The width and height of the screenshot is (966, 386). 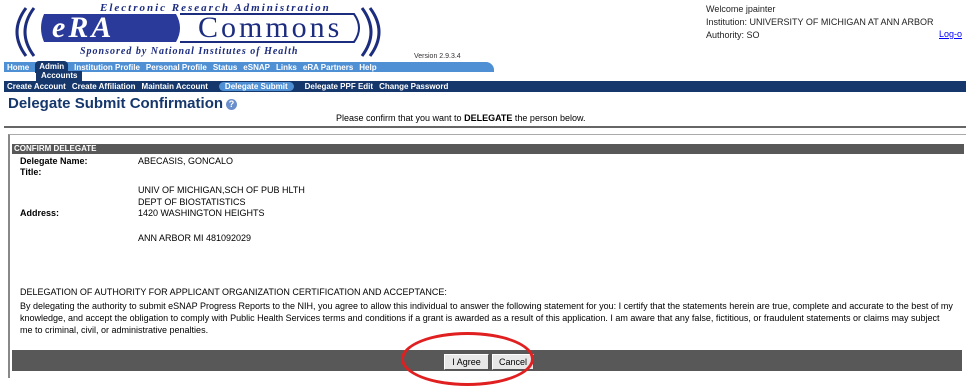 I want to click on address-line-1: UNIV OF MICHIGAN,SCH OF PUB HLTH, so click(x=221, y=190).